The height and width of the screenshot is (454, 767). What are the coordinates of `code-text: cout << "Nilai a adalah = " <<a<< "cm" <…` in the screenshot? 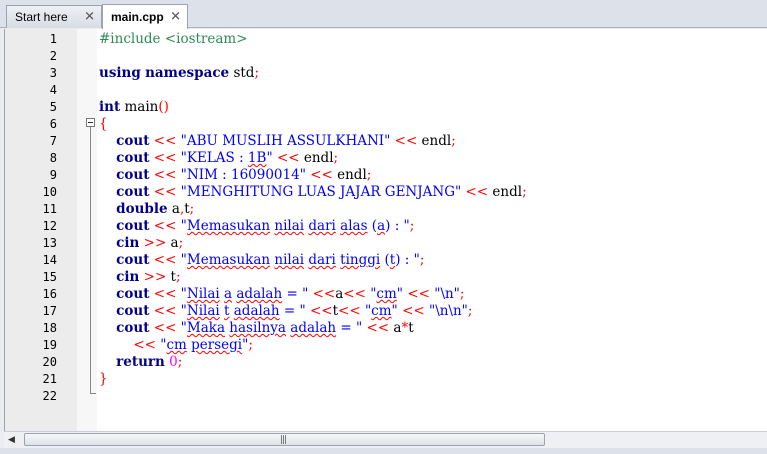 It's located at (290, 294).